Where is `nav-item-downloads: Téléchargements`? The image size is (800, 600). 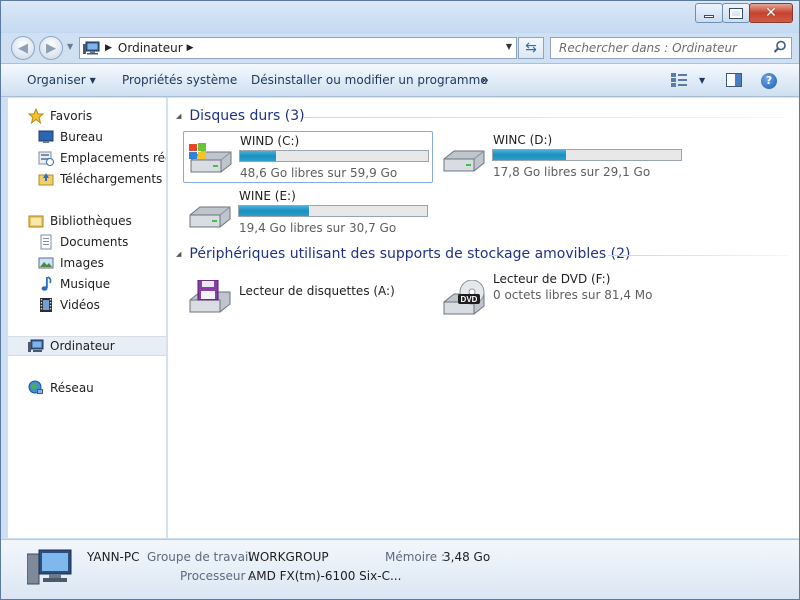 nav-item-downloads: Téléchargements is located at coordinates (102, 179).